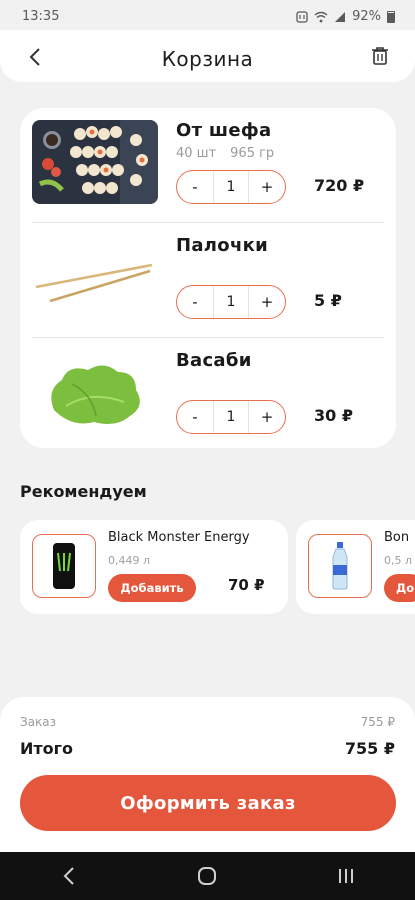 This screenshot has width=415, height=900. I want to click on recommend-card: Bon 0,5 л До, so click(355, 567).